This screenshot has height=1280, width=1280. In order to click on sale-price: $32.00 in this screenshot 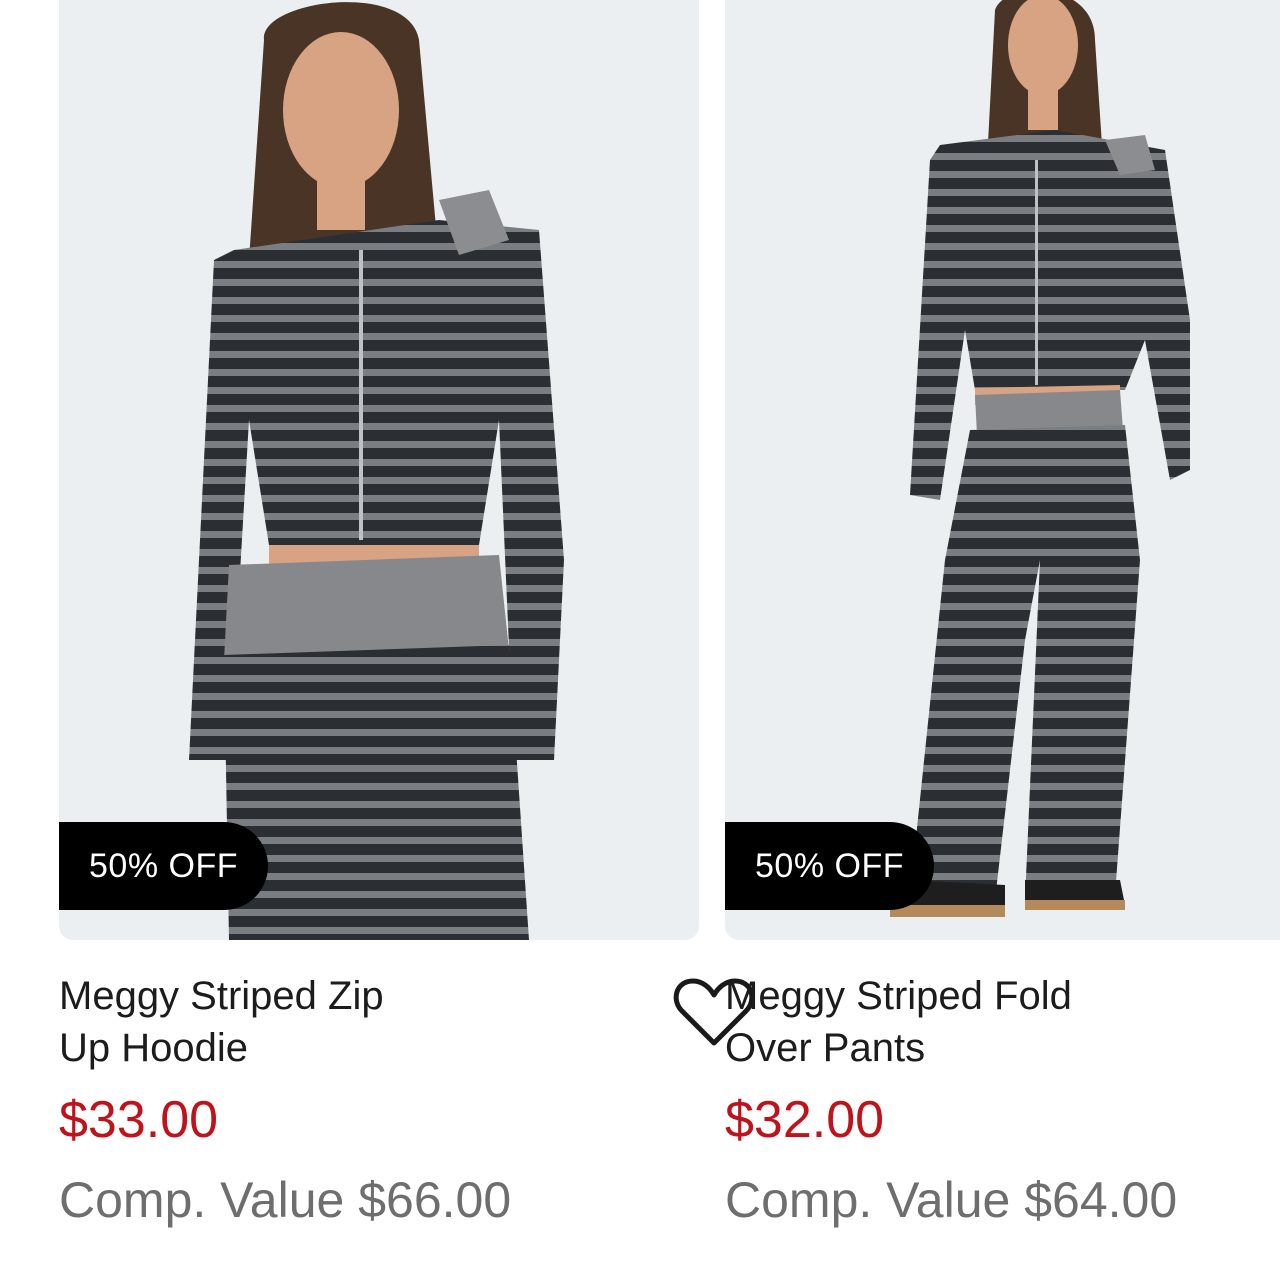, I will do `click(805, 1120)`.